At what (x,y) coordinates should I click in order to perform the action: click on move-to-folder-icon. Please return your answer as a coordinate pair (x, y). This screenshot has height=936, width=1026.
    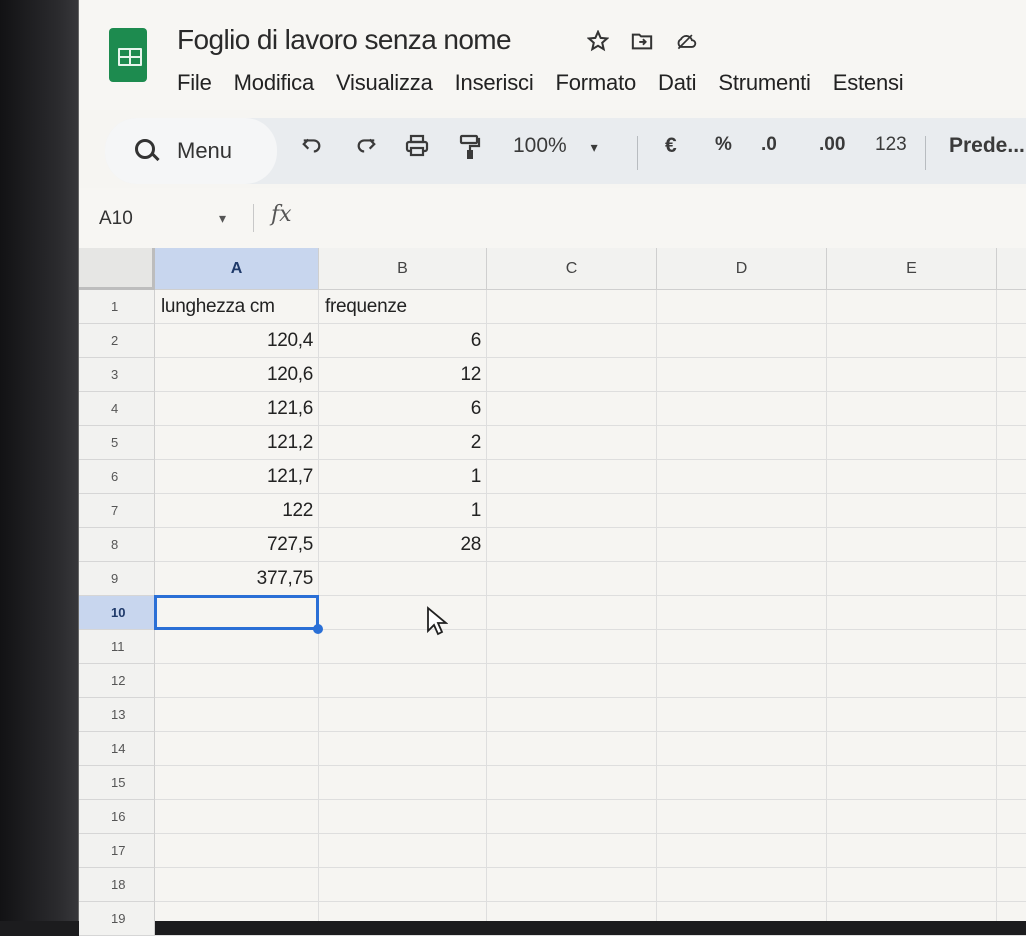
    Looking at the image, I should click on (642, 41).